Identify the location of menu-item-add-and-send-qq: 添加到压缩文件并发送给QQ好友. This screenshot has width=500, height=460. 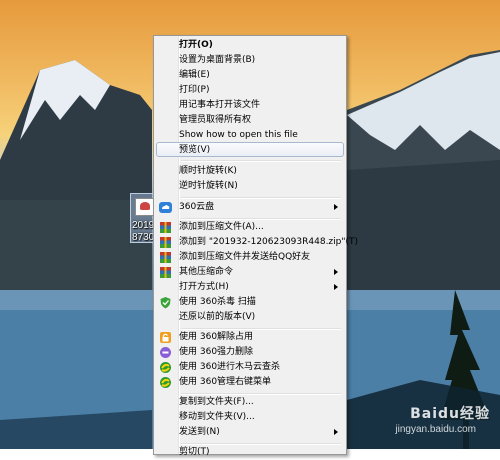
(250, 257).